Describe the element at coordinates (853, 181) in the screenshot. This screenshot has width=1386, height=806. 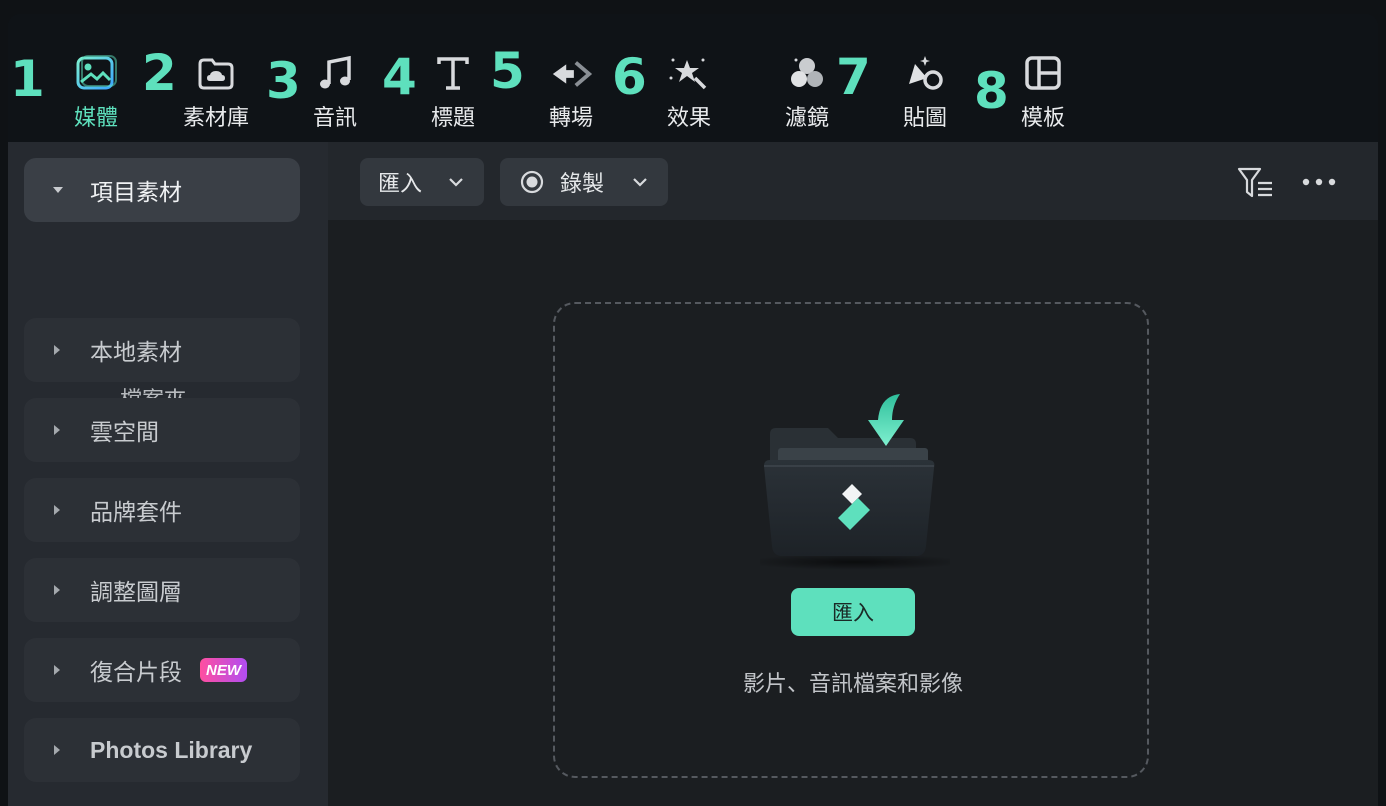
I see `media-panel-toolbar: 匯入 錄製` at that location.